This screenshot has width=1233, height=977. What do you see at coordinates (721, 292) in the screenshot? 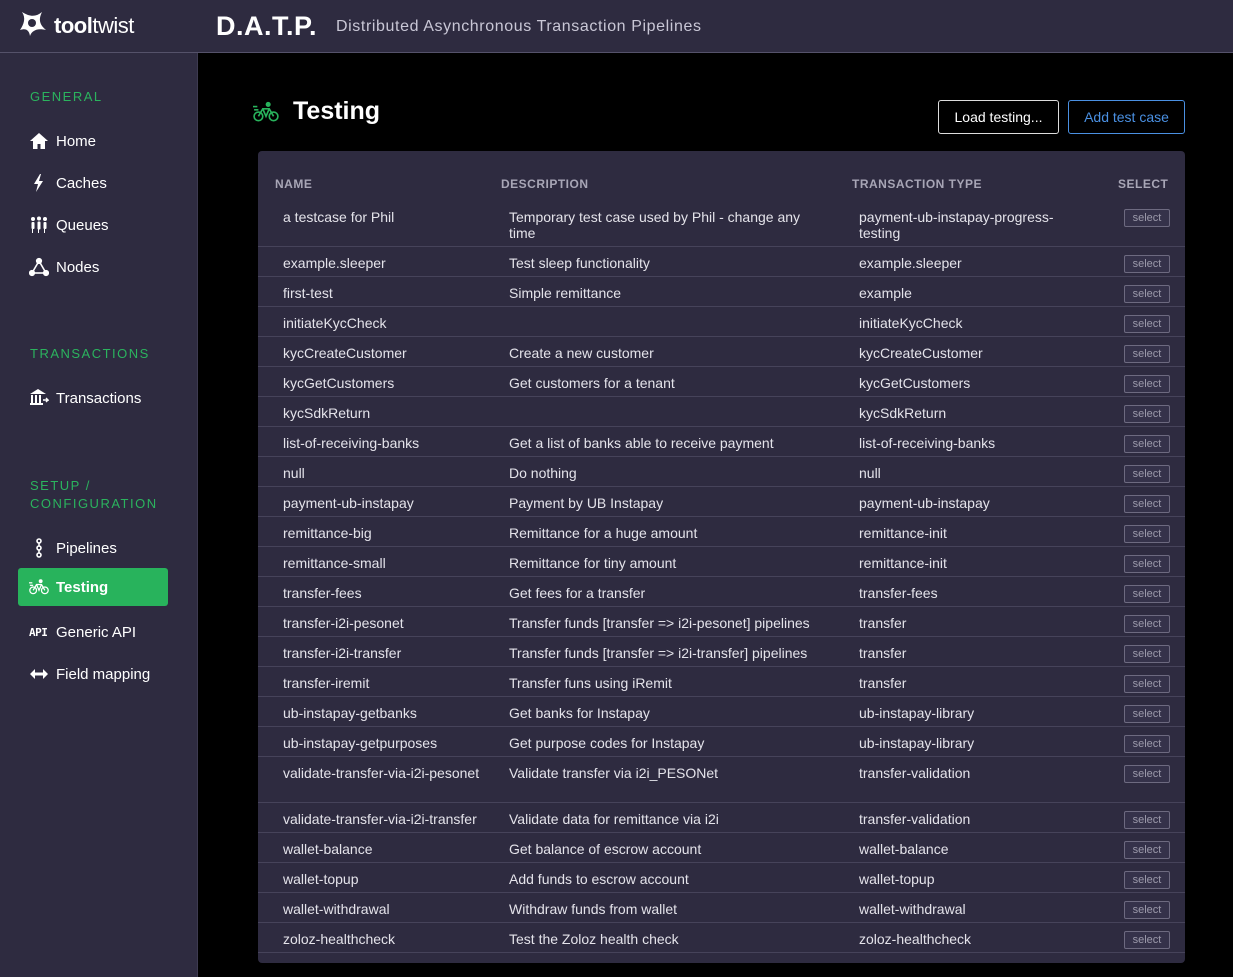
I see `table-row: first-test Simple remittance example select` at bounding box center [721, 292].